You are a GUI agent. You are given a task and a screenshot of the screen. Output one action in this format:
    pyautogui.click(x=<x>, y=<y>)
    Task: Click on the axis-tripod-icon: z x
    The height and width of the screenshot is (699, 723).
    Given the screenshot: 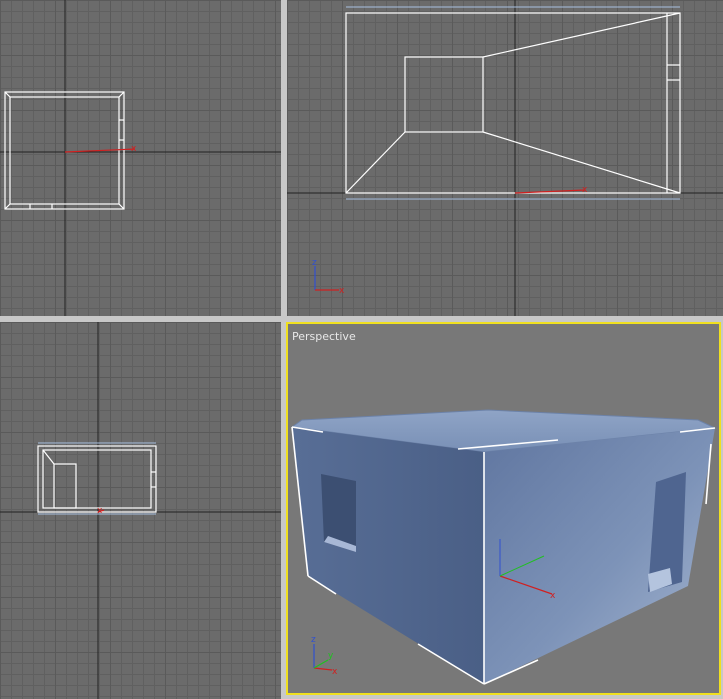 What is the action you would take?
    pyautogui.click(x=328, y=277)
    